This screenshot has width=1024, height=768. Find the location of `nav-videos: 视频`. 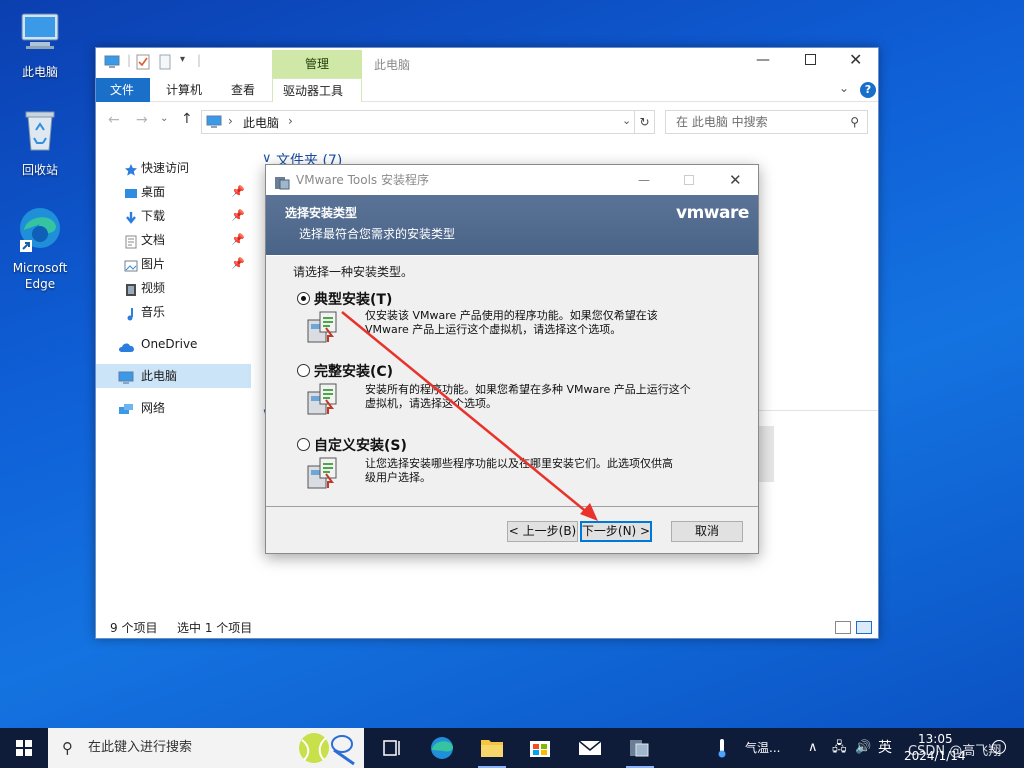

nav-videos: 视频 is located at coordinates (173, 288).